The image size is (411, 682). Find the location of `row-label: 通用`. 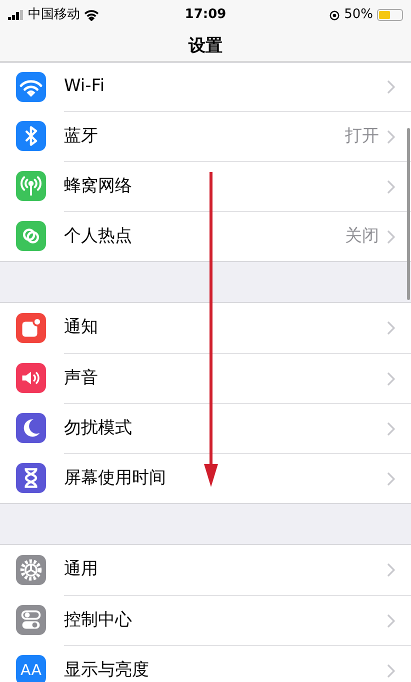

row-label: 通用 is located at coordinates (81, 570).